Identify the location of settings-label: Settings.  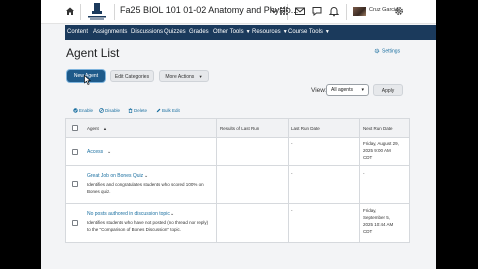
(391, 51).